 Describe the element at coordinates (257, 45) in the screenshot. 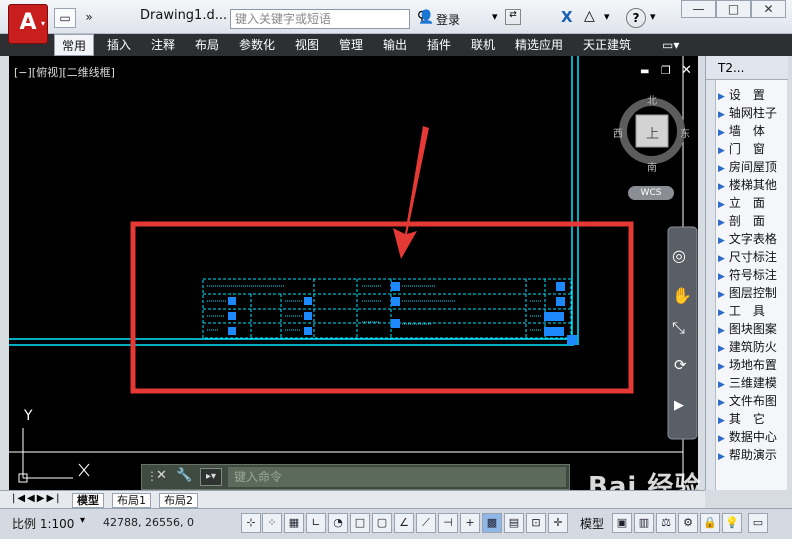

I see `tab-parametric: 参数化` at that location.